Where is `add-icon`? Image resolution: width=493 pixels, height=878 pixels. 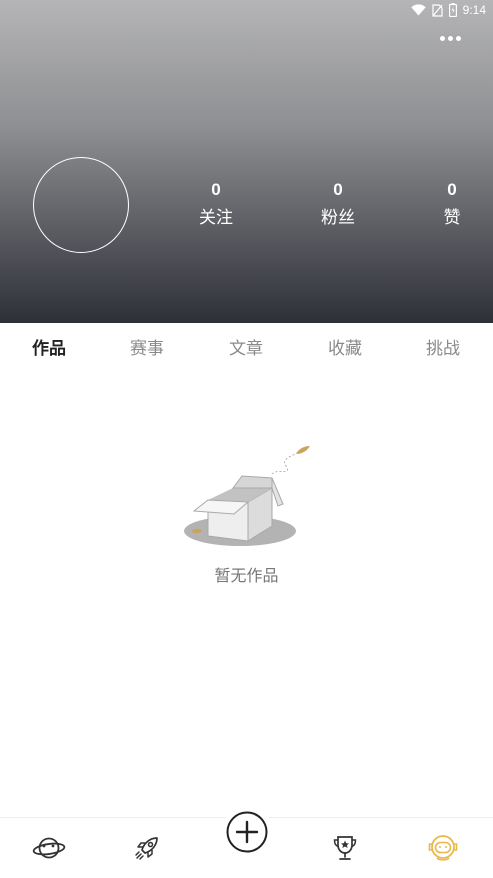
add-icon is located at coordinates (247, 832).